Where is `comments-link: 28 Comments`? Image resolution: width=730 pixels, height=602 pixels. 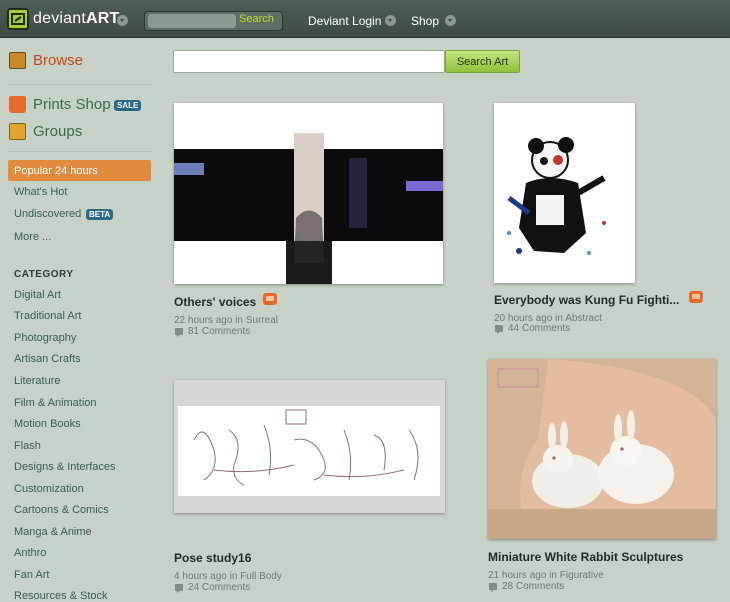
comments-link: 28 Comments is located at coordinates (533, 586).